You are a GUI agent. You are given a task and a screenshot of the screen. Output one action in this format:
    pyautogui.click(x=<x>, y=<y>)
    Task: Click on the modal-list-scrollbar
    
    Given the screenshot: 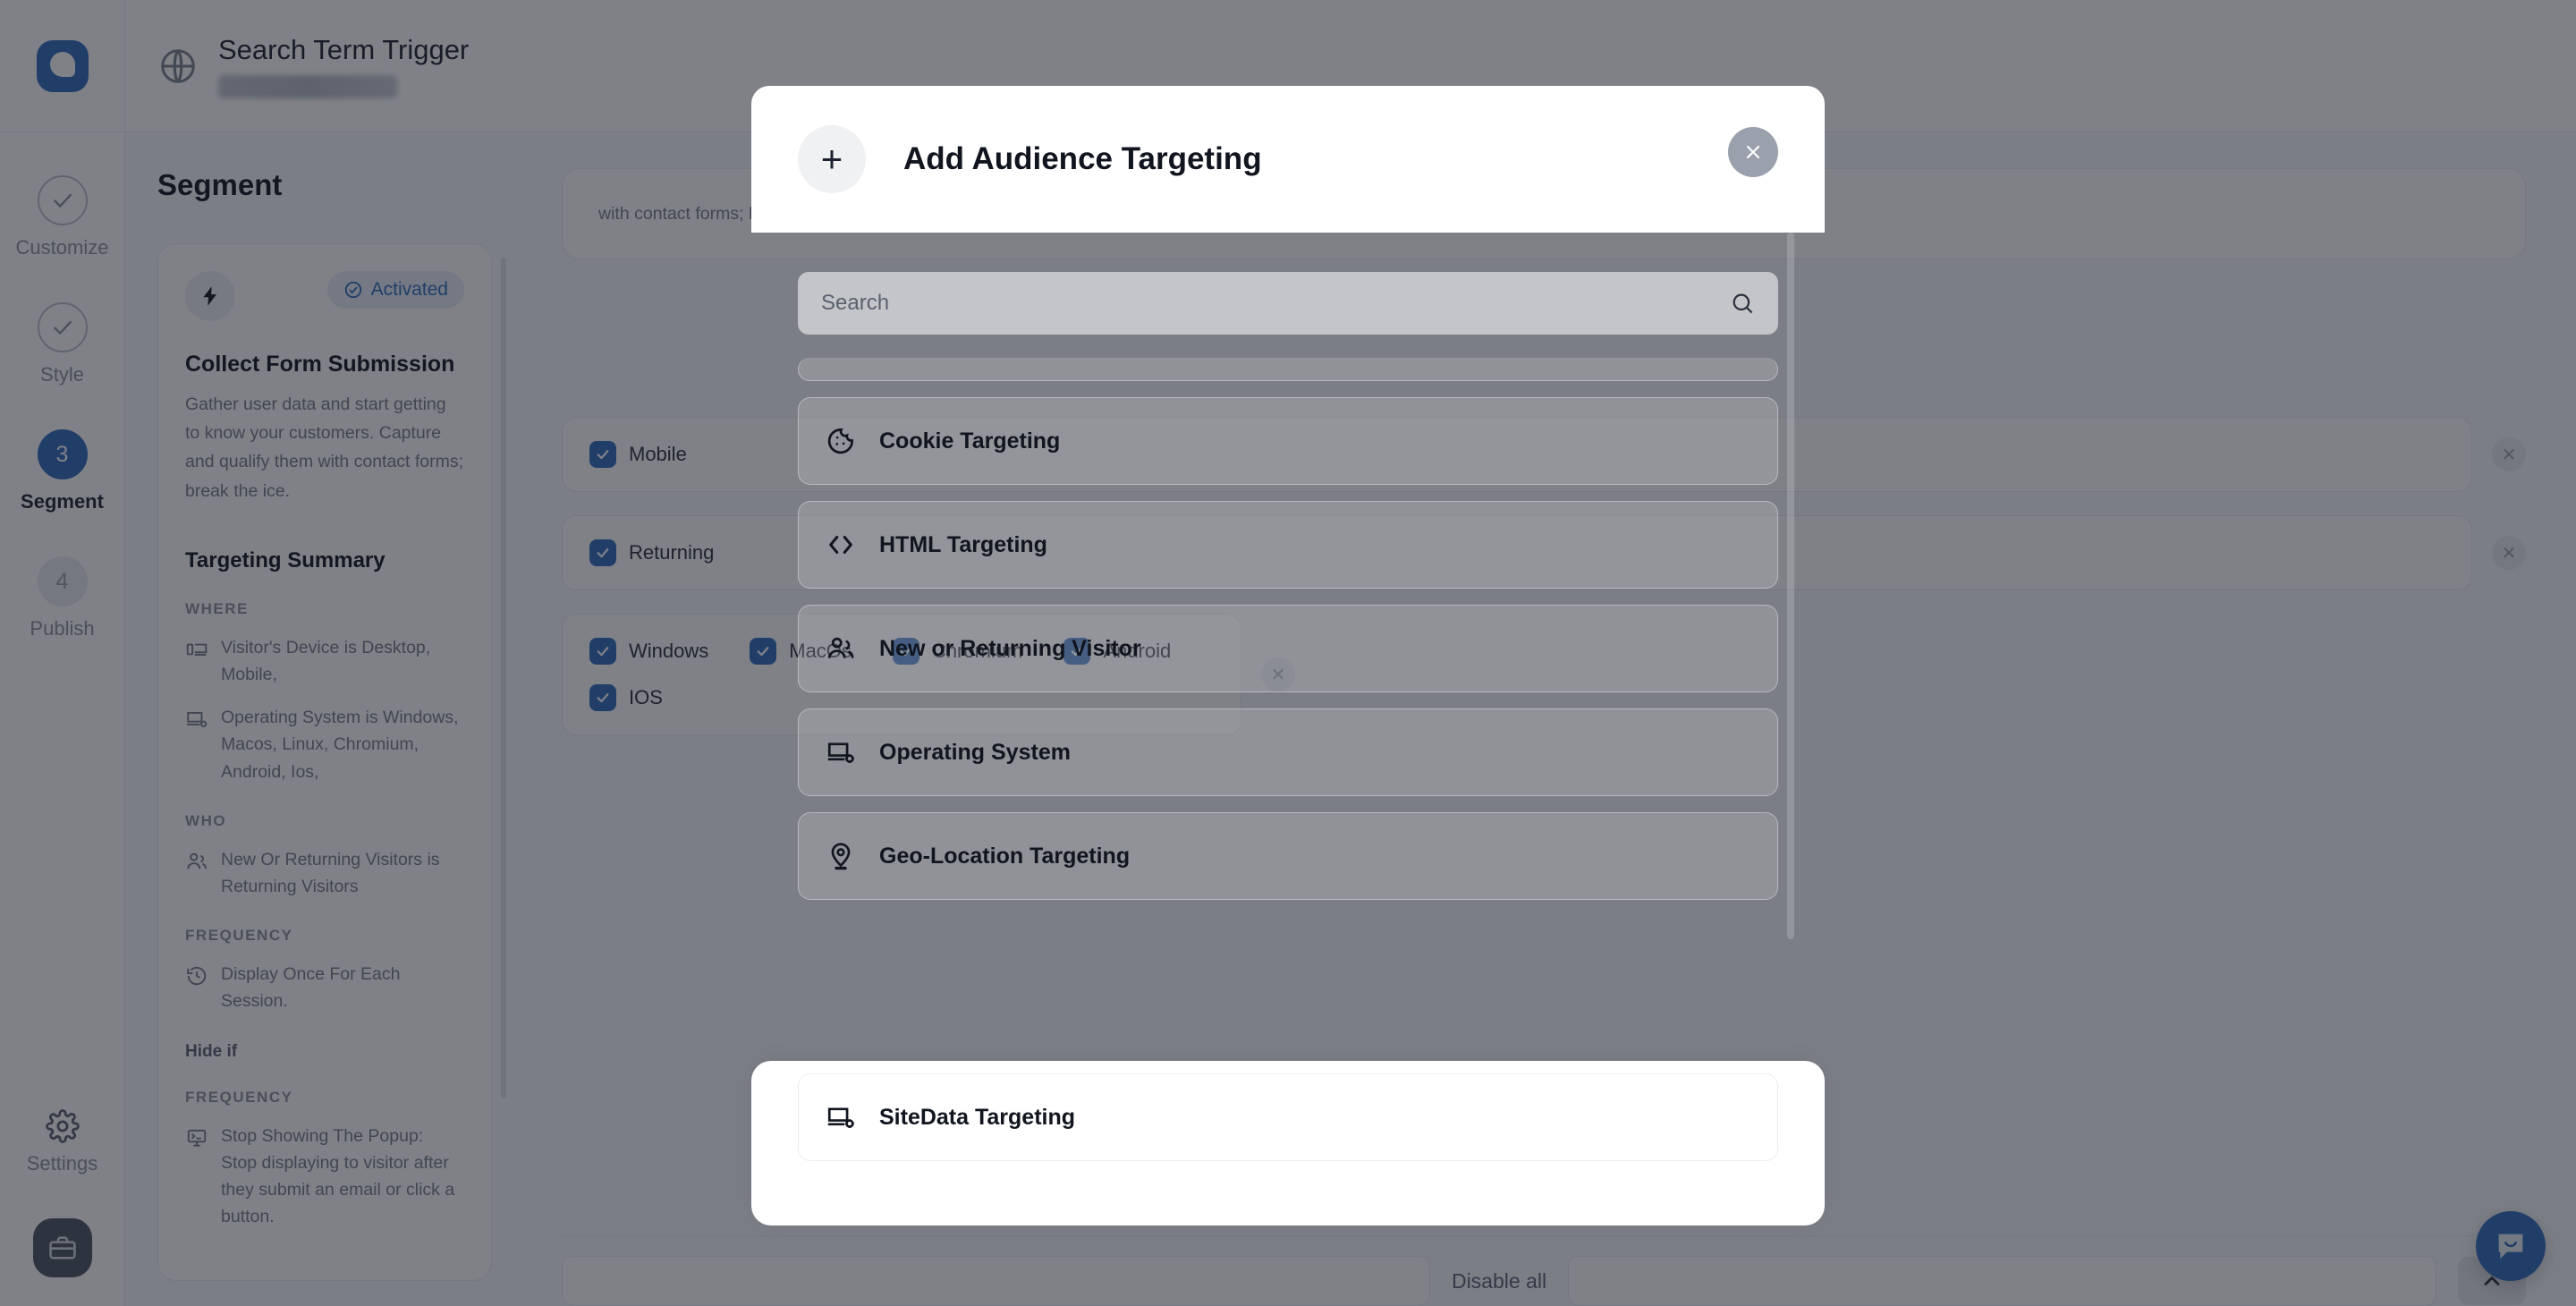 What is the action you would take?
    pyautogui.click(x=1790, y=586)
    